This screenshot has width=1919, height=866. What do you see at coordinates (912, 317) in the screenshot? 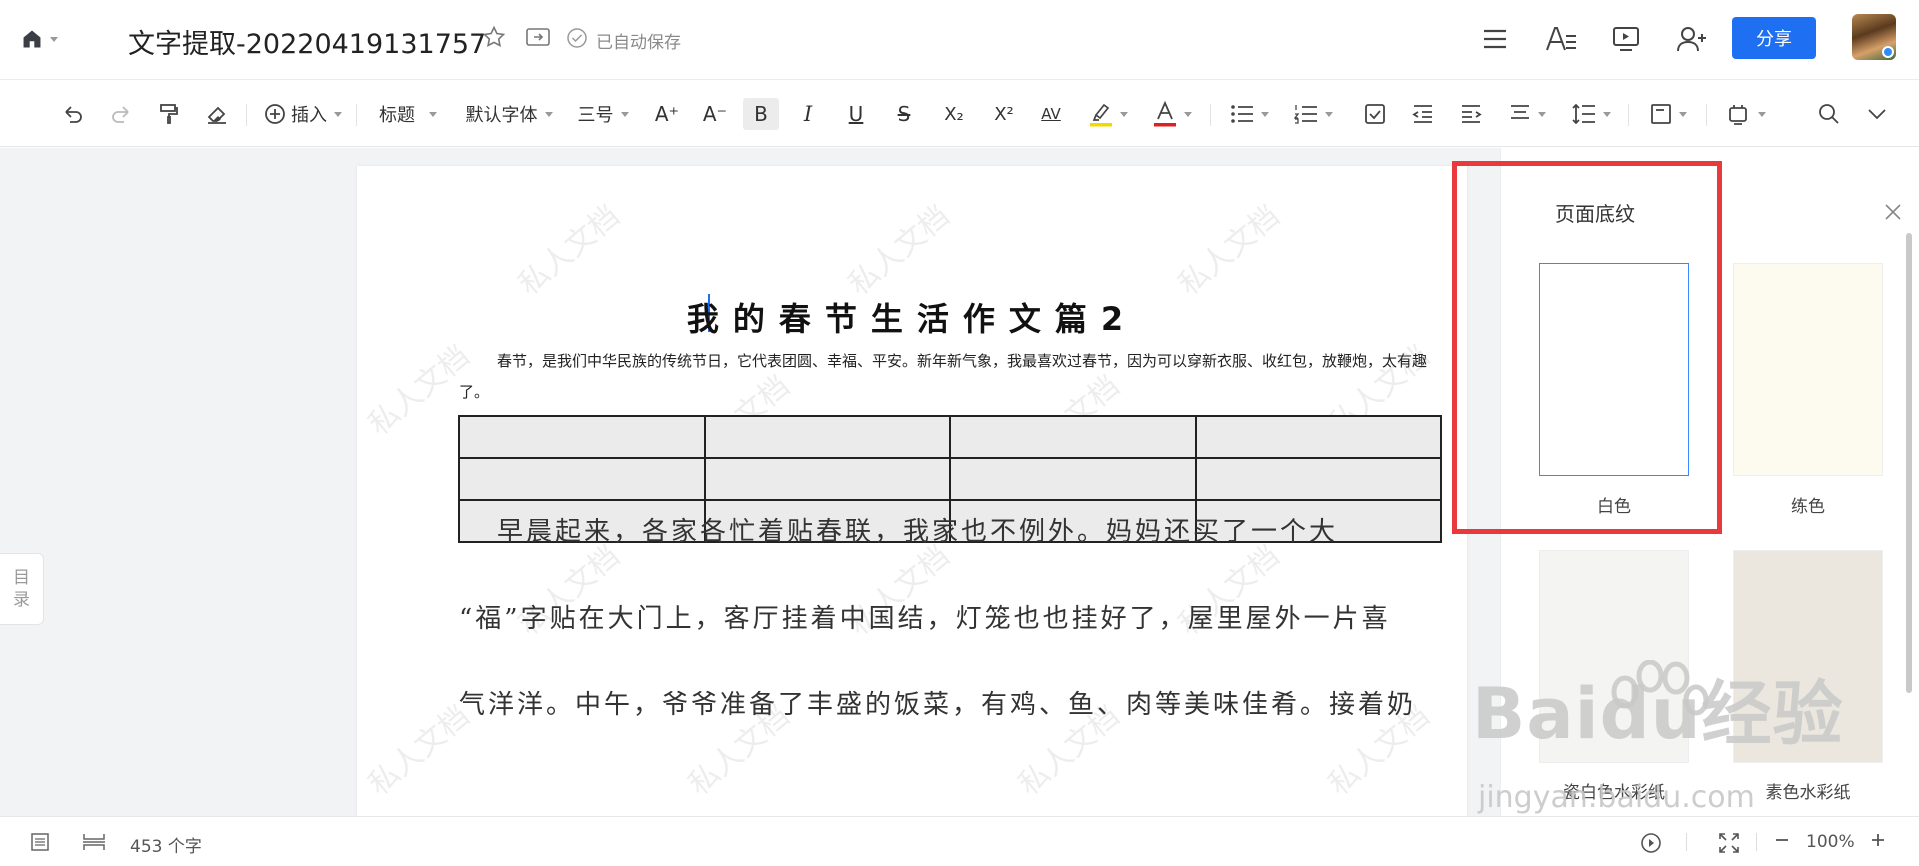
I see `document-heading: 我的春节生活作文篇2` at bounding box center [912, 317].